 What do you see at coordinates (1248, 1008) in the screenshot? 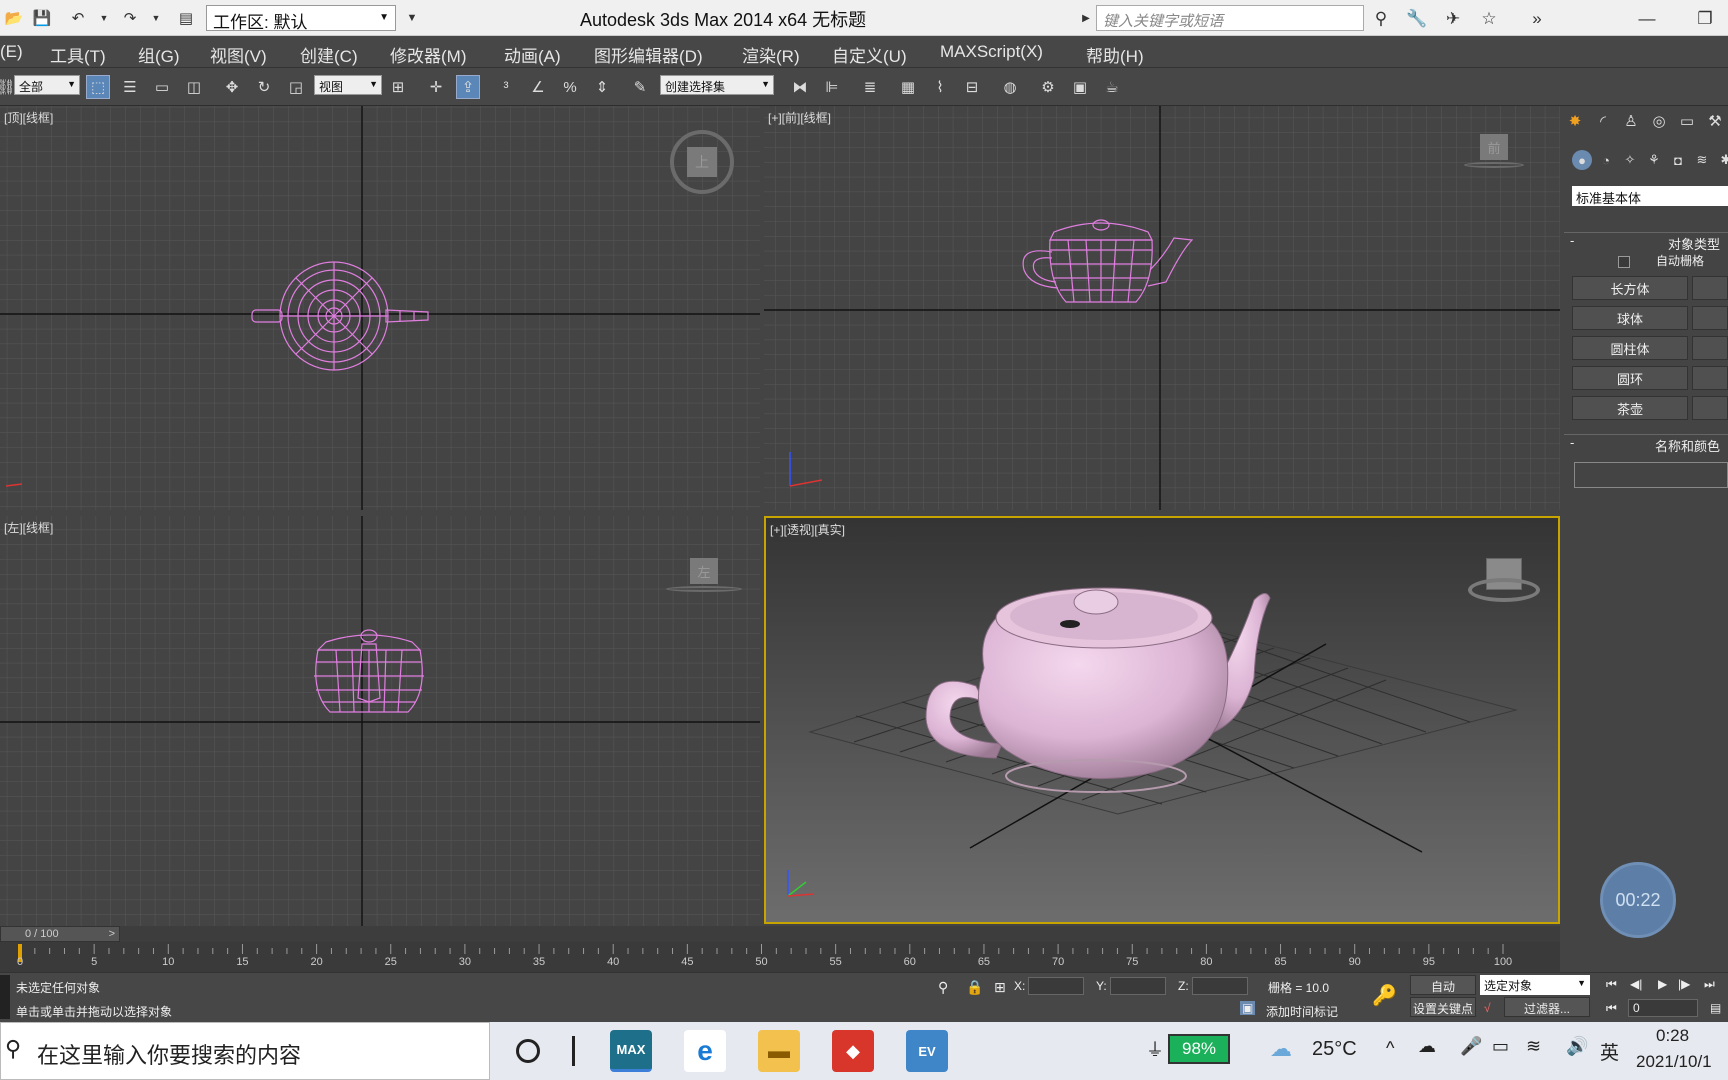
I see `time-tag-icon: ▣` at bounding box center [1248, 1008].